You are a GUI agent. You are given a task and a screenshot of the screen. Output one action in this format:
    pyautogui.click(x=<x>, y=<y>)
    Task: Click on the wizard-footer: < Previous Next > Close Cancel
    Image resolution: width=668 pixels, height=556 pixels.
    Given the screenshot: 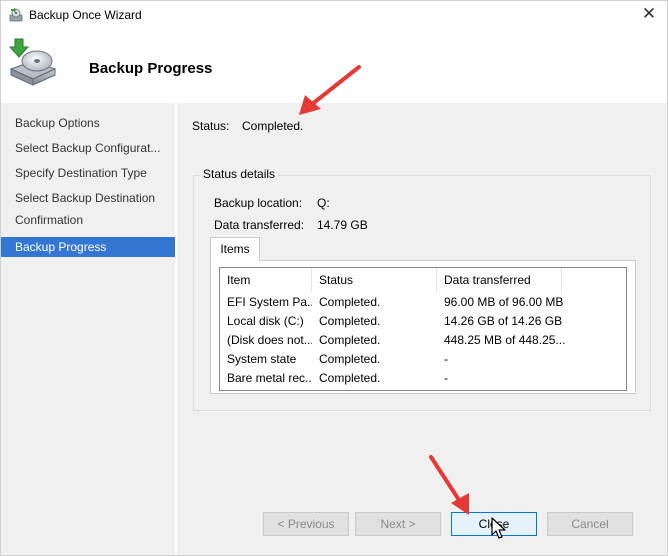 What is the action you would take?
    pyautogui.click(x=422, y=524)
    